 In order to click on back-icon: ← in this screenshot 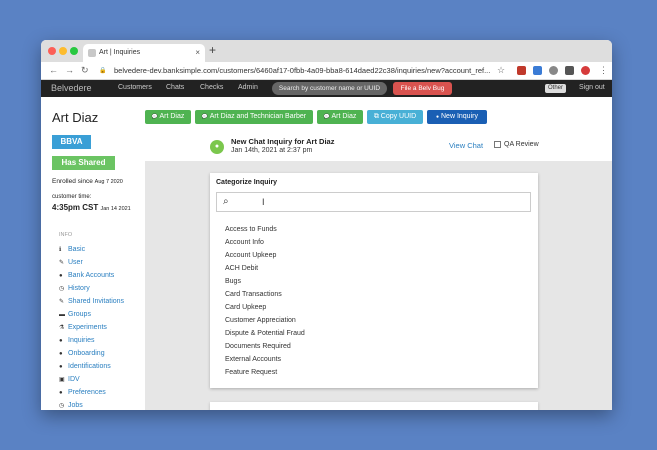, I will do `click(53, 70)`.